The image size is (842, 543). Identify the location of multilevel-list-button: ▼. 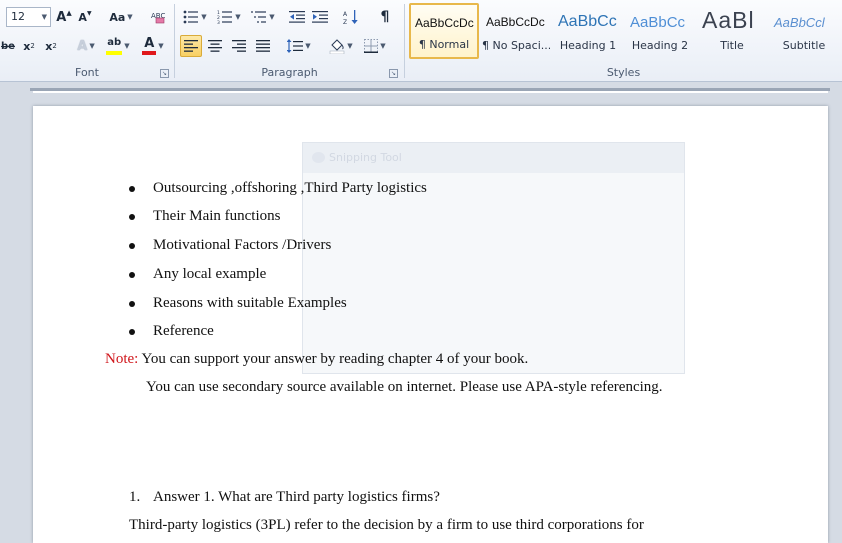
(263, 17).